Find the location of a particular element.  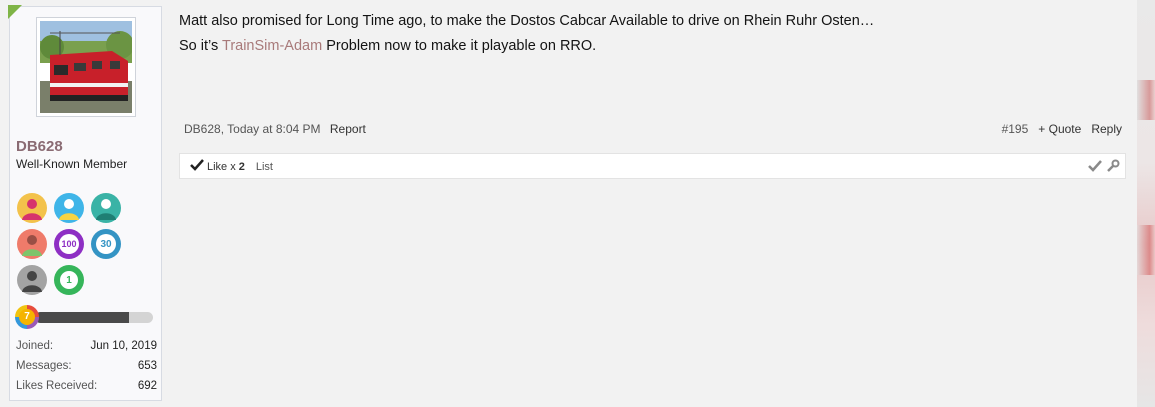

like-label: Like x is located at coordinates (221, 166).